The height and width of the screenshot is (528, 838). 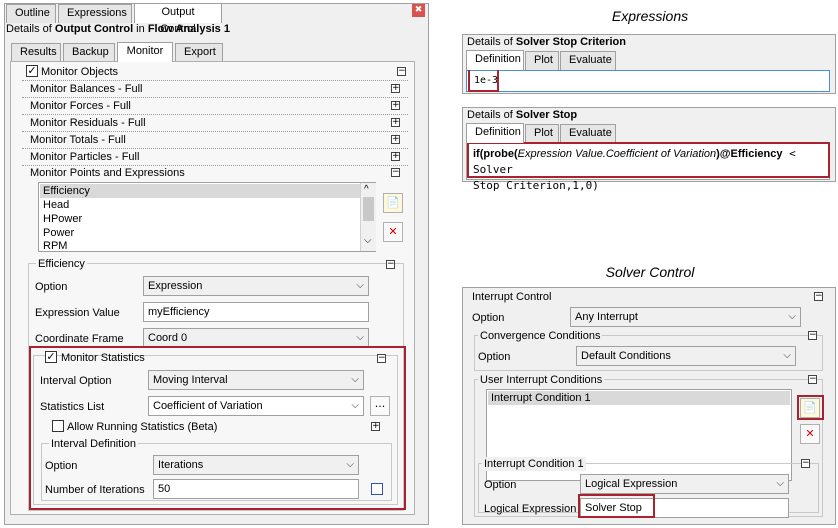 I want to click on ic1-option-select: Logical Expression ⌵, so click(x=684, y=484).